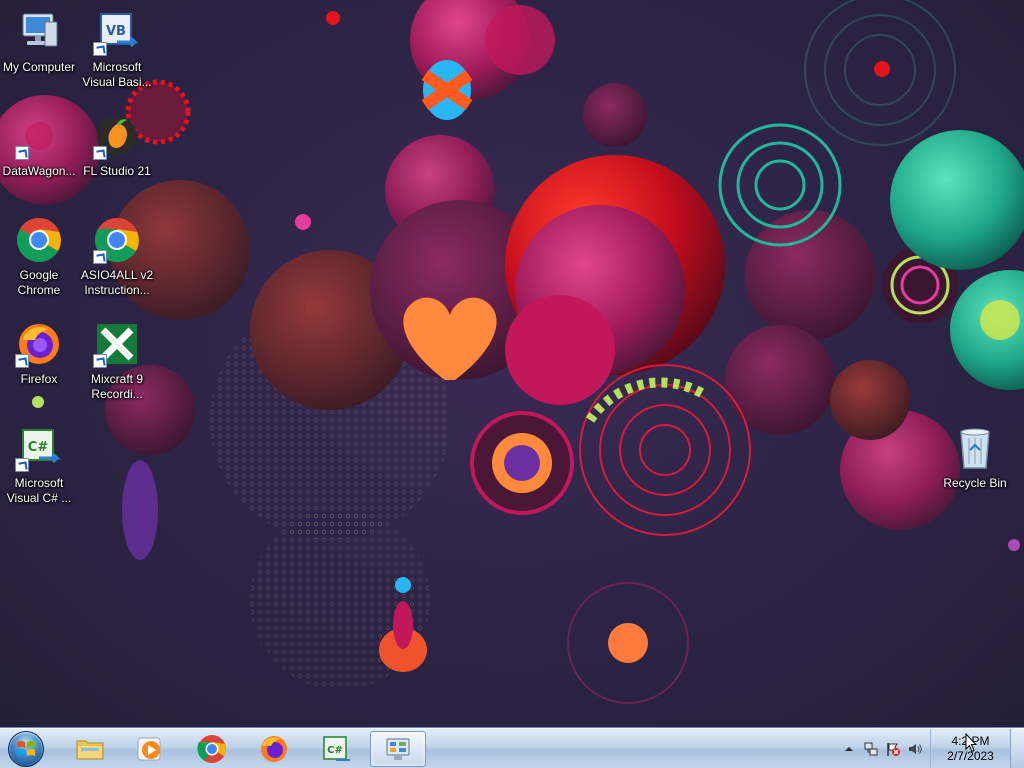 This screenshot has height=768, width=1024. I want to click on taskbar-visual-csharp: C#, so click(336, 749).